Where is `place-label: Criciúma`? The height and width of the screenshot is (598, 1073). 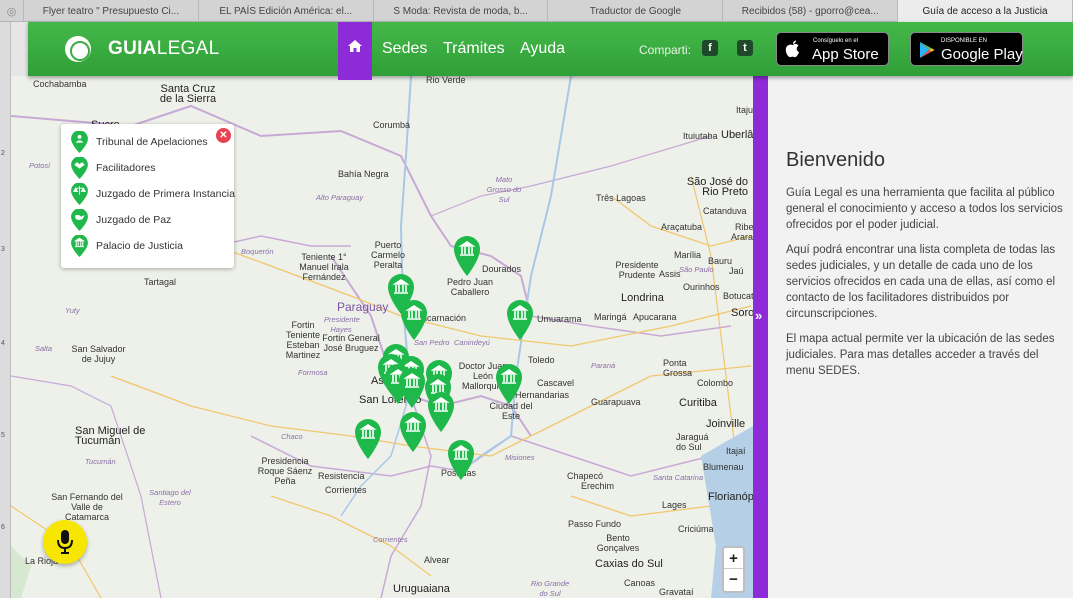
place-label: Criciúma is located at coordinates (696, 529).